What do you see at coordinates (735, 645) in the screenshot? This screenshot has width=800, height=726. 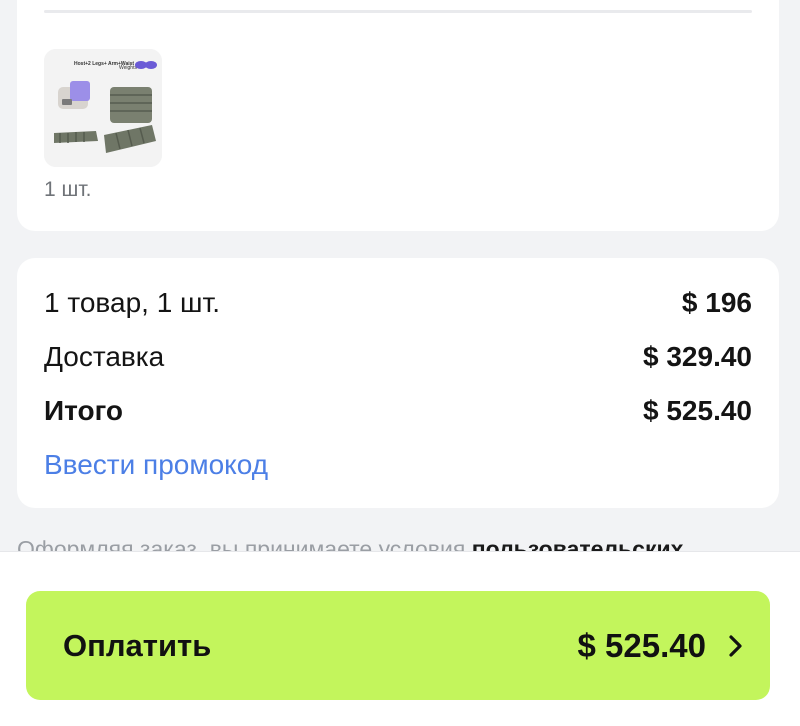 I see `chevron-right-icon` at bounding box center [735, 645].